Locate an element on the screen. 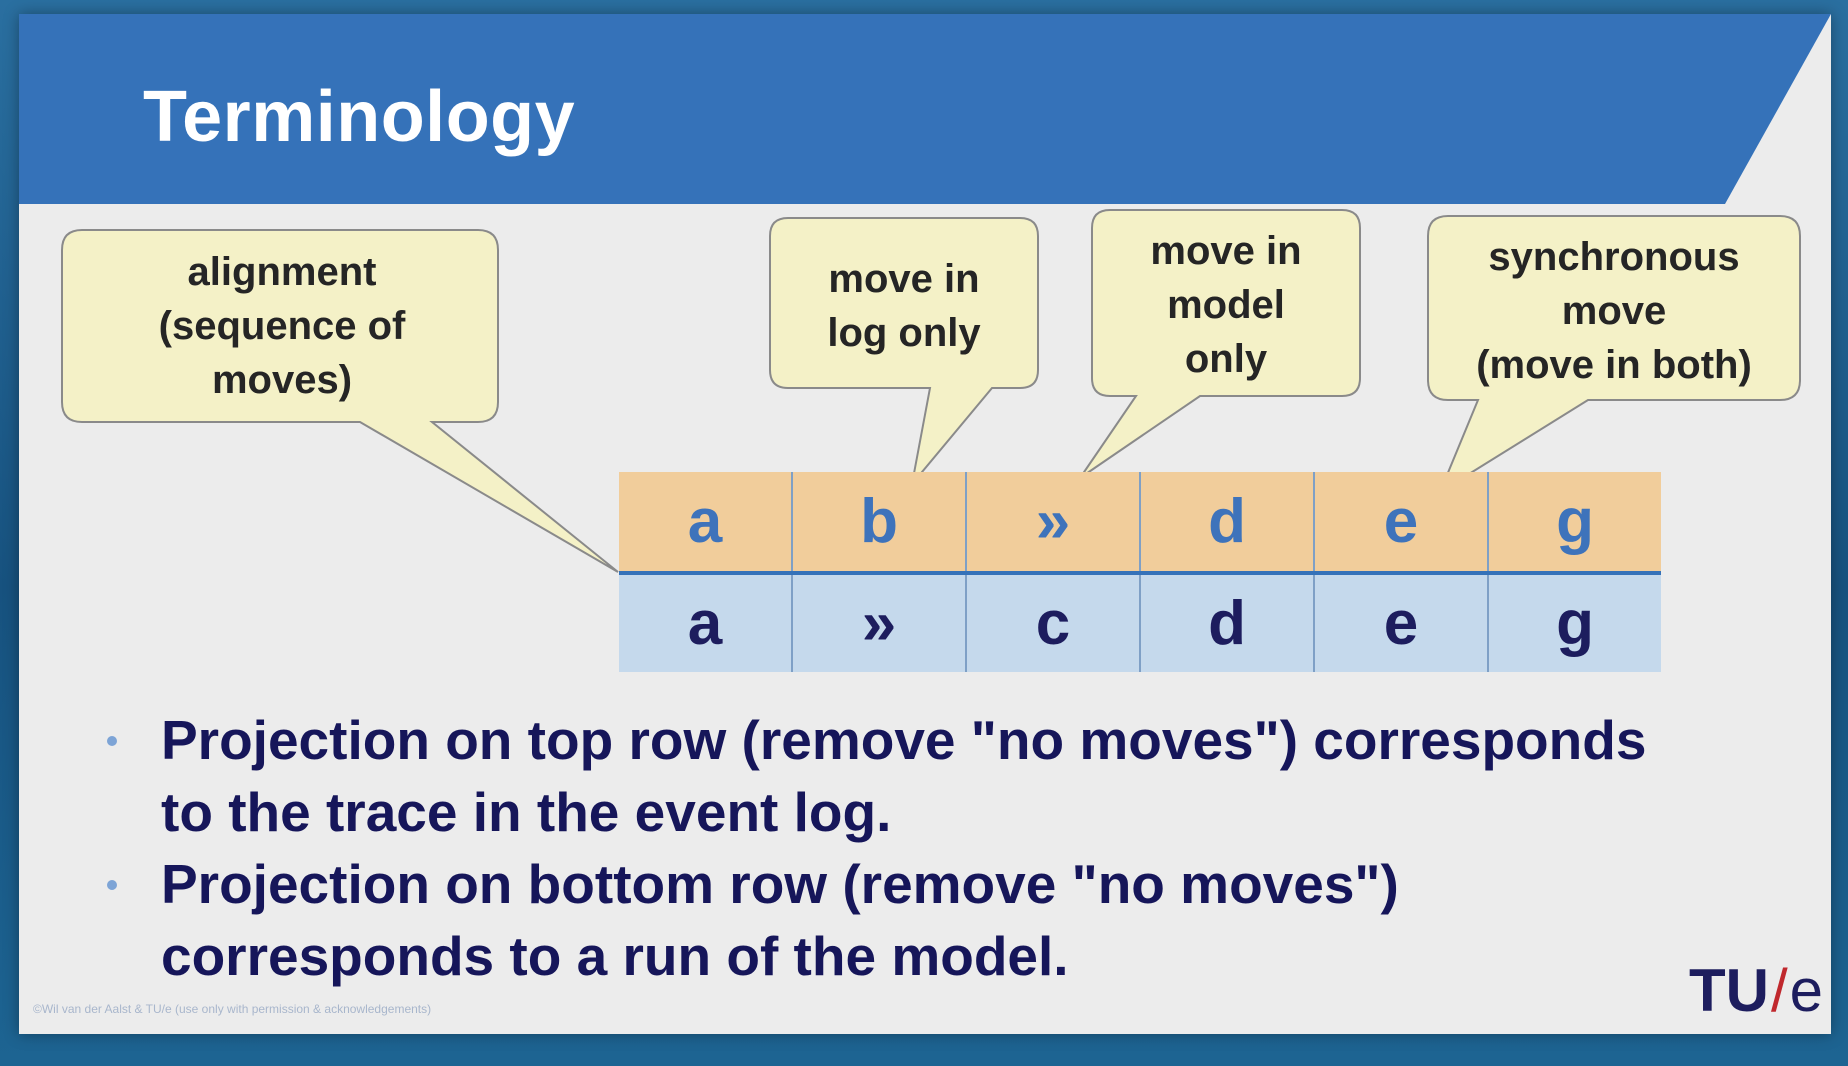 The width and height of the screenshot is (1848, 1066). callout-line: move is located at coordinates (1614, 311).